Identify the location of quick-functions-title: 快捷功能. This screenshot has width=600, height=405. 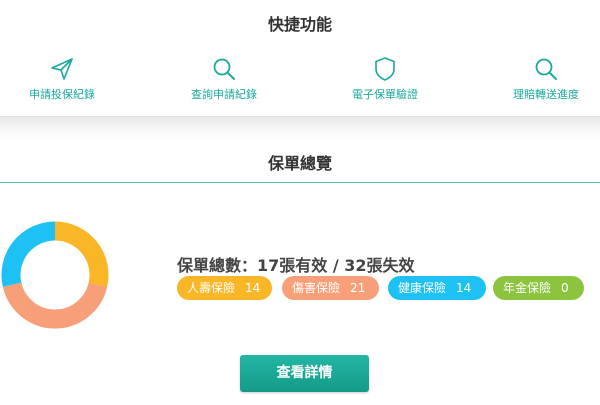
(299, 24).